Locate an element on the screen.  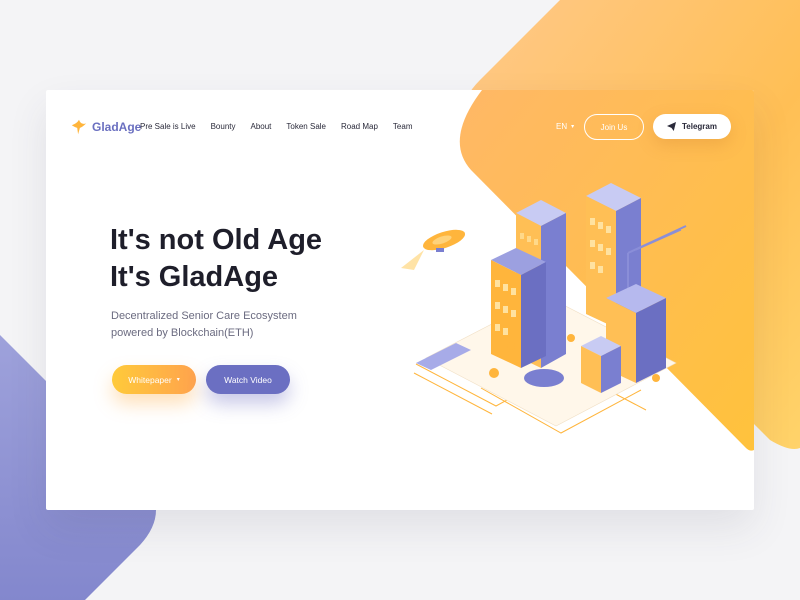
telegram-button: Telegram is located at coordinates (692, 126).